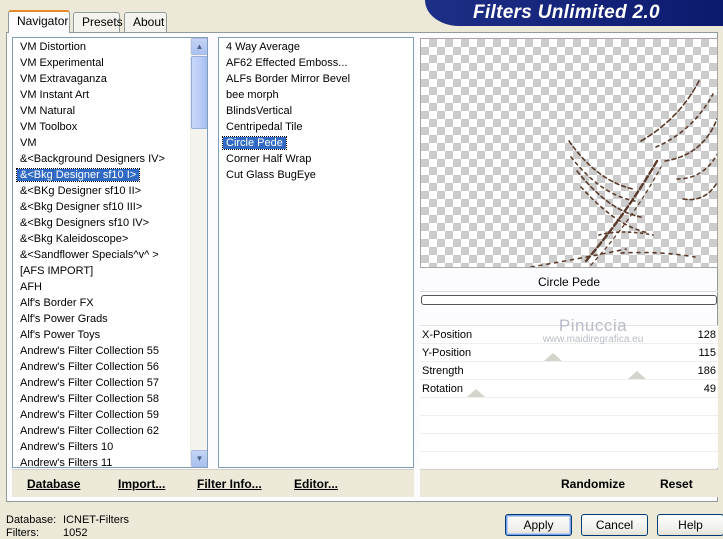 The height and width of the screenshot is (539, 723). I want to click on category-item: &<Bkg Kaleidoscope>, so click(103, 239).